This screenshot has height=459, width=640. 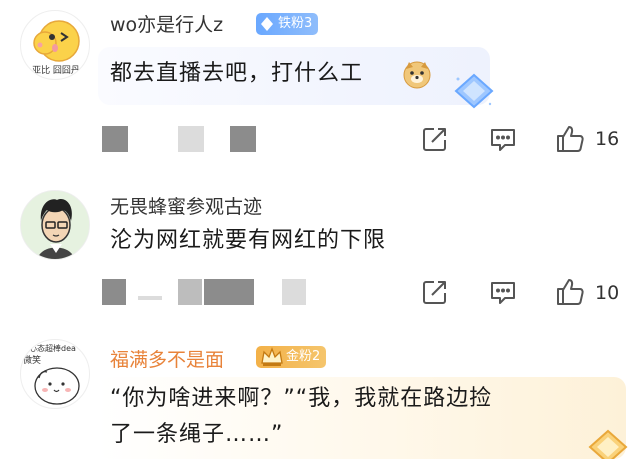 I want to click on username: 福满多不是面, so click(x=167, y=358).